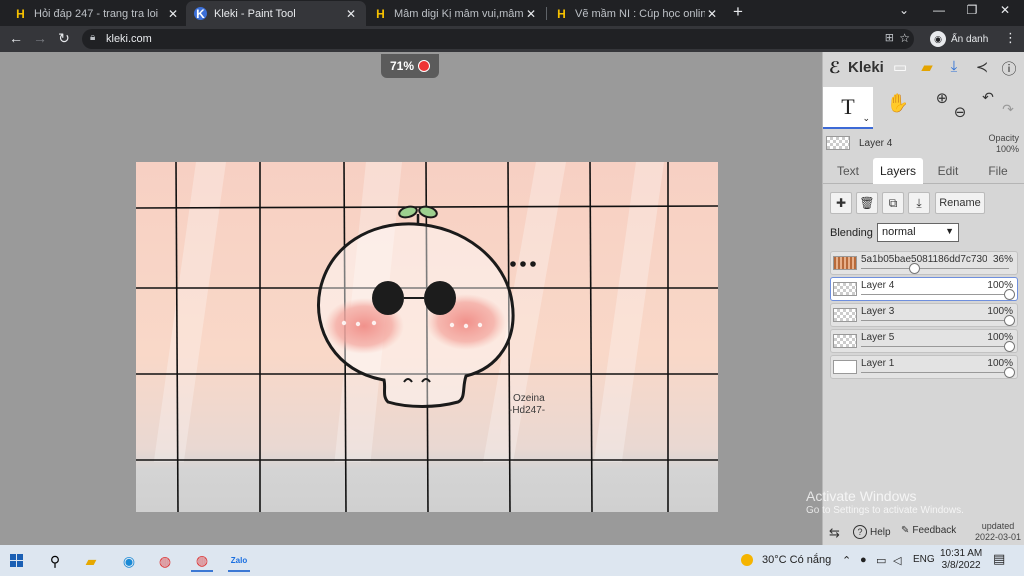  What do you see at coordinates (928, 530) in the screenshot?
I see `feedback-link: ✎ Feedback` at bounding box center [928, 530].